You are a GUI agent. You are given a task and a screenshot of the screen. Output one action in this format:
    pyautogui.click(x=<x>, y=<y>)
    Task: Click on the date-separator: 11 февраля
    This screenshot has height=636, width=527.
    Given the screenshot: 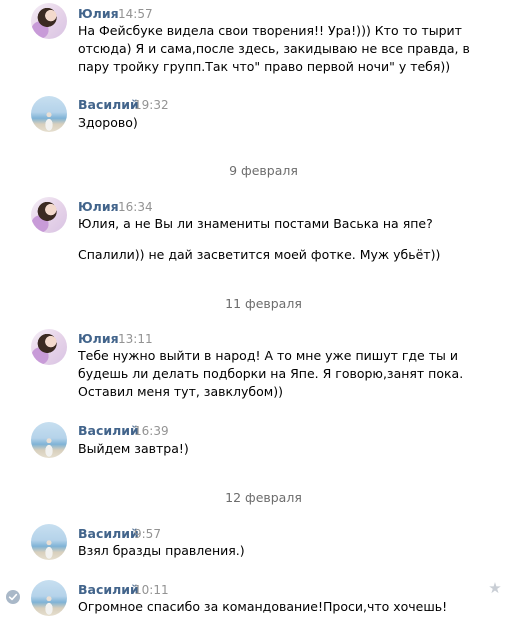 What is the action you would take?
    pyautogui.click(x=263, y=303)
    